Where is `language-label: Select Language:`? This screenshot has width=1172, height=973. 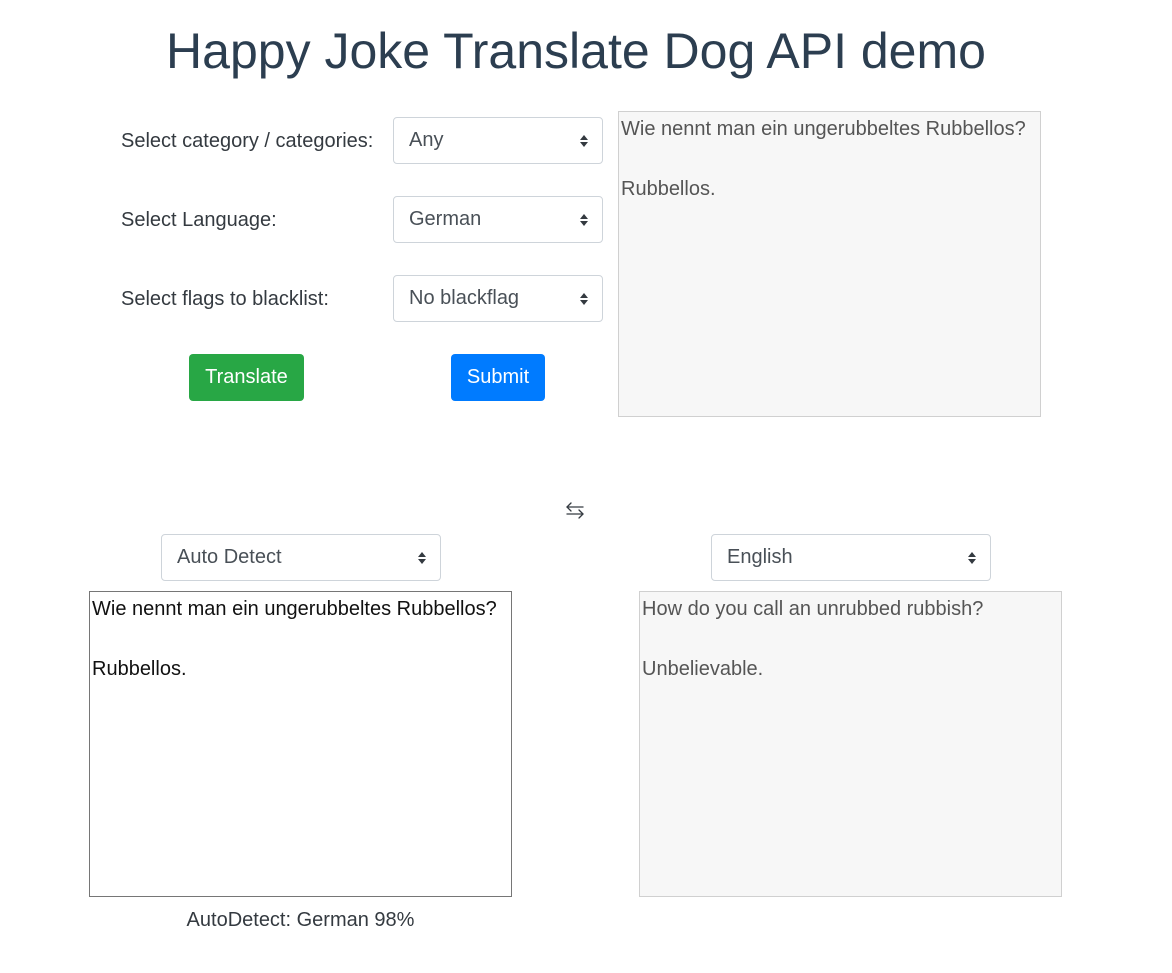 language-label: Select Language: is located at coordinates (199, 220).